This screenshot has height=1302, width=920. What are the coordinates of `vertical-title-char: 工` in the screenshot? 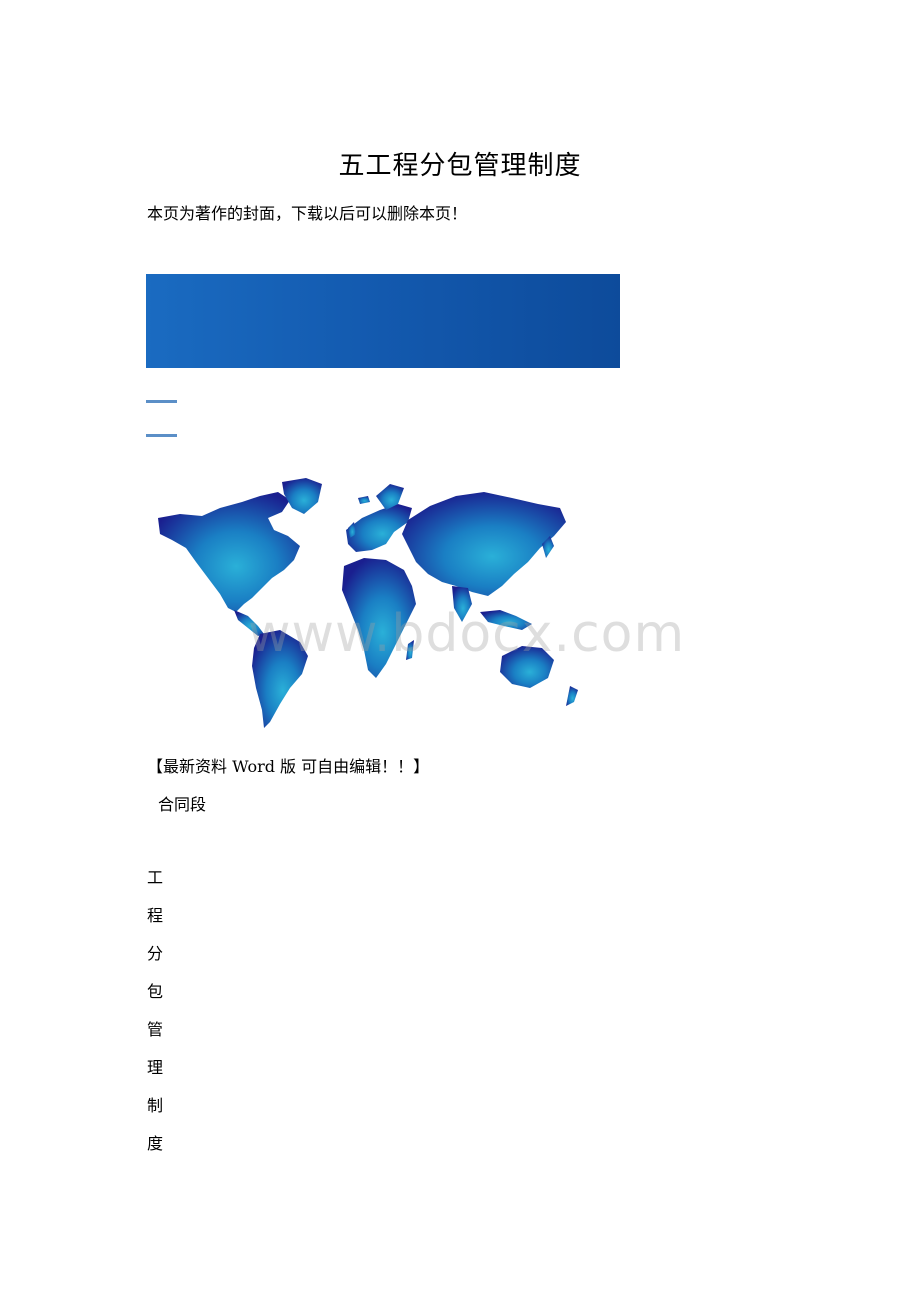 It's located at (155, 877).